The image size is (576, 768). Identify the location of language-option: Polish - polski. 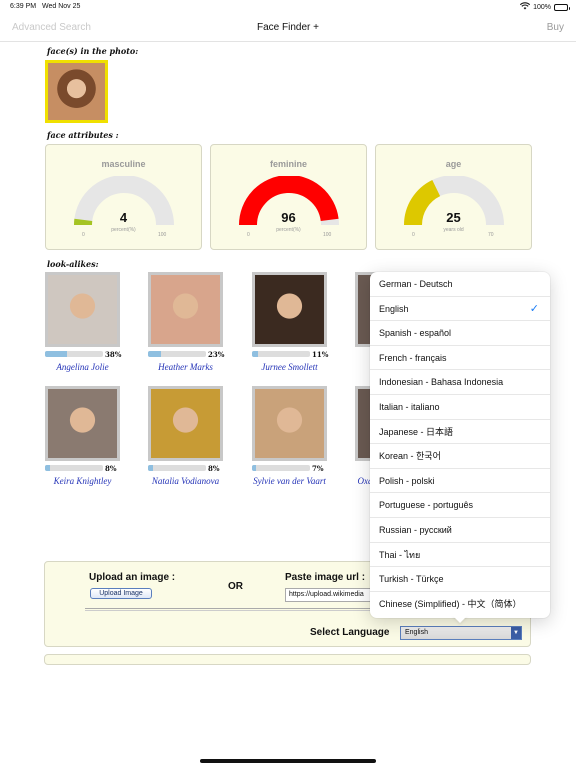
(460, 481).